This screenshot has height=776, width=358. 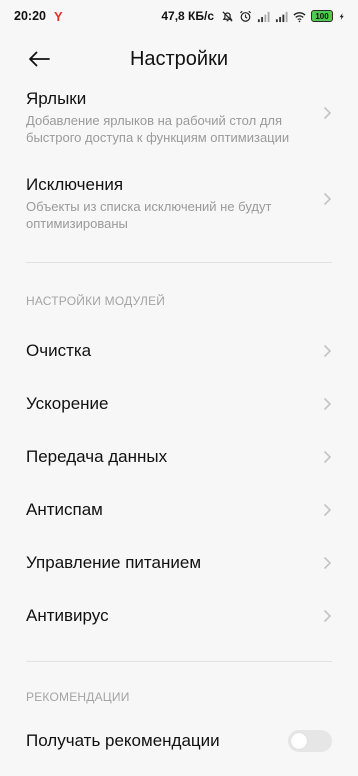 What do you see at coordinates (299, 16) in the screenshot?
I see `wifi-icon` at bounding box center [299, 16].